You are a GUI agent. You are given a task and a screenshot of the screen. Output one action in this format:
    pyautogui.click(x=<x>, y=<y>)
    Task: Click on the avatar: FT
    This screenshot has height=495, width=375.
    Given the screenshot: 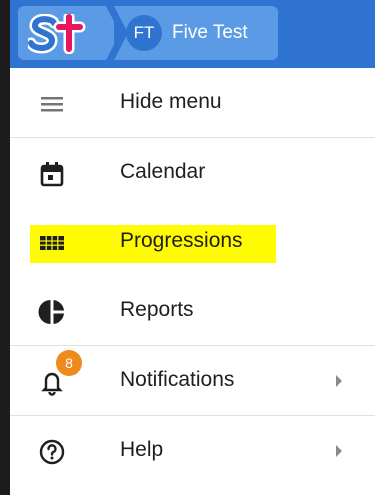 What is the action you would take?
    pyautogui.click(x=144, y=33)
    